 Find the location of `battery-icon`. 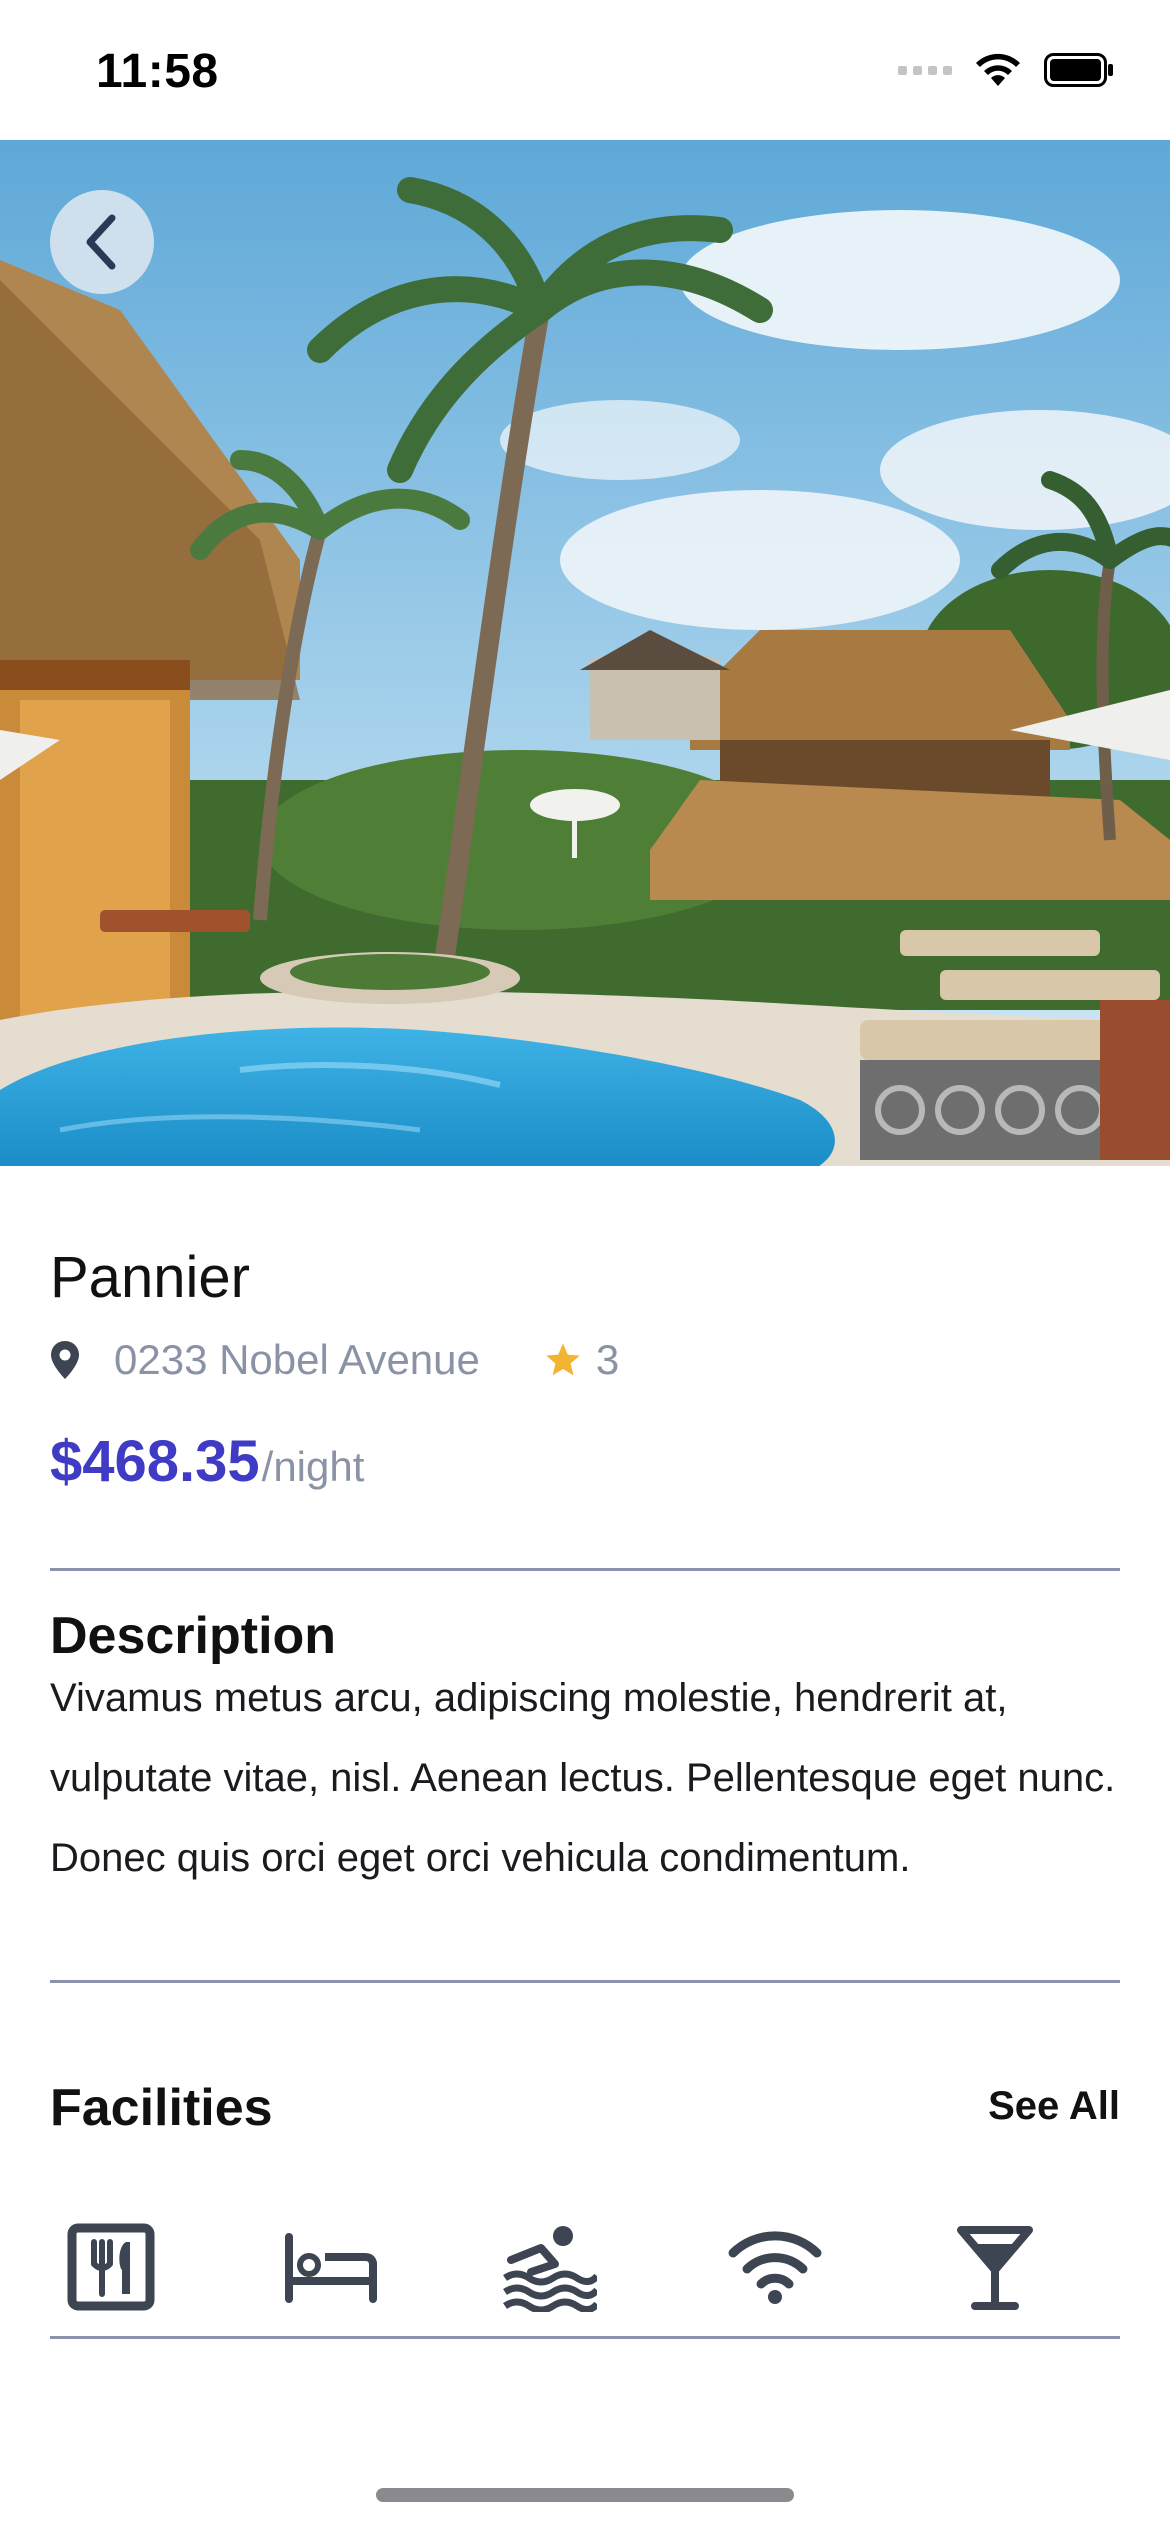

battery-icon is located at coordinates (1078, 70).